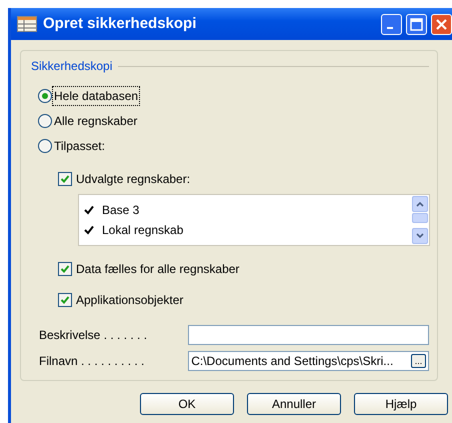 This screenshot has width=452, height=423. I want to click on field-label: Beskrivelse . . . . . . ., so click(93, 335).